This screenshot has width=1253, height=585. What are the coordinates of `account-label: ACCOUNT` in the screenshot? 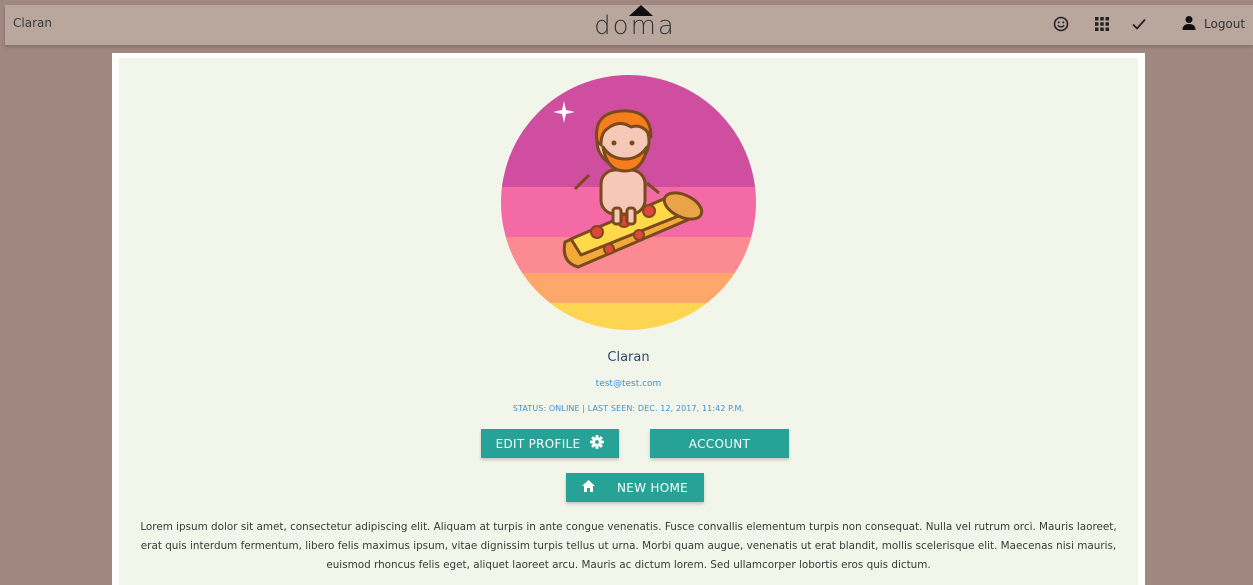 It's located at (719, 443).